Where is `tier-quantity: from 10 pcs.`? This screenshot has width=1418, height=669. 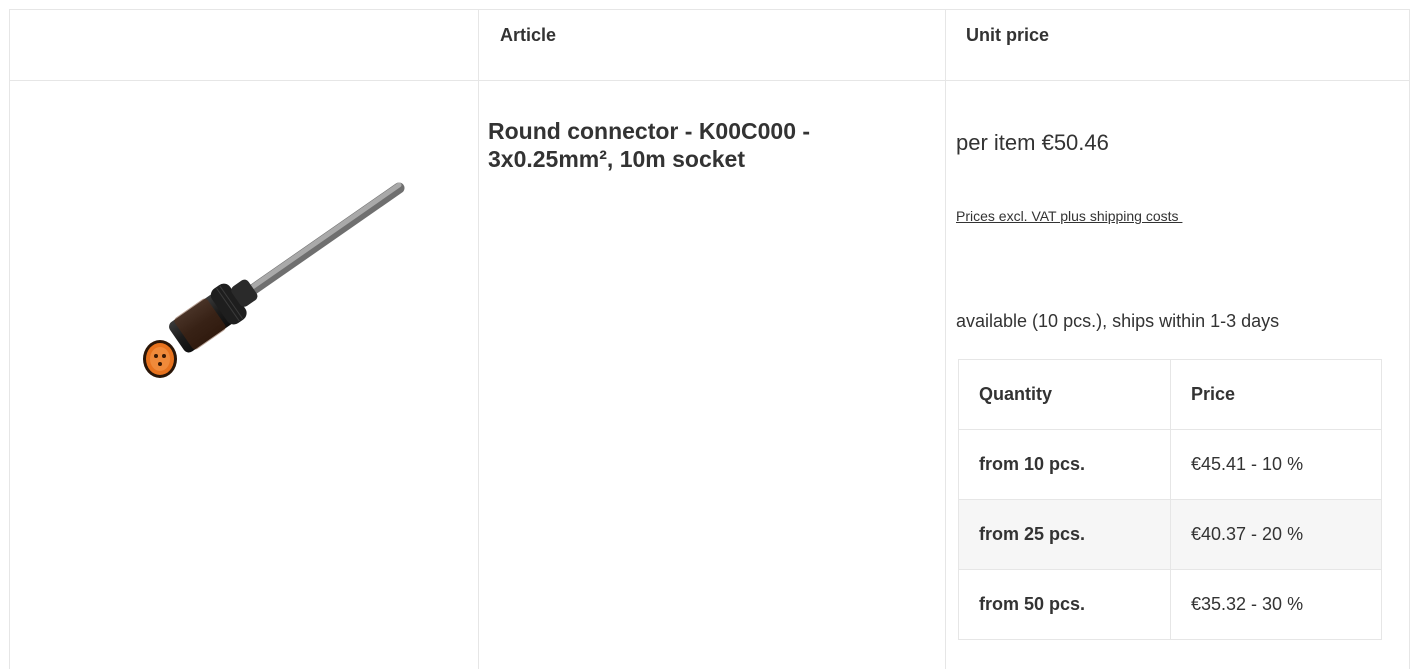 tier-quantity: from 10 pcs. is located at coordinates (1065, 464).